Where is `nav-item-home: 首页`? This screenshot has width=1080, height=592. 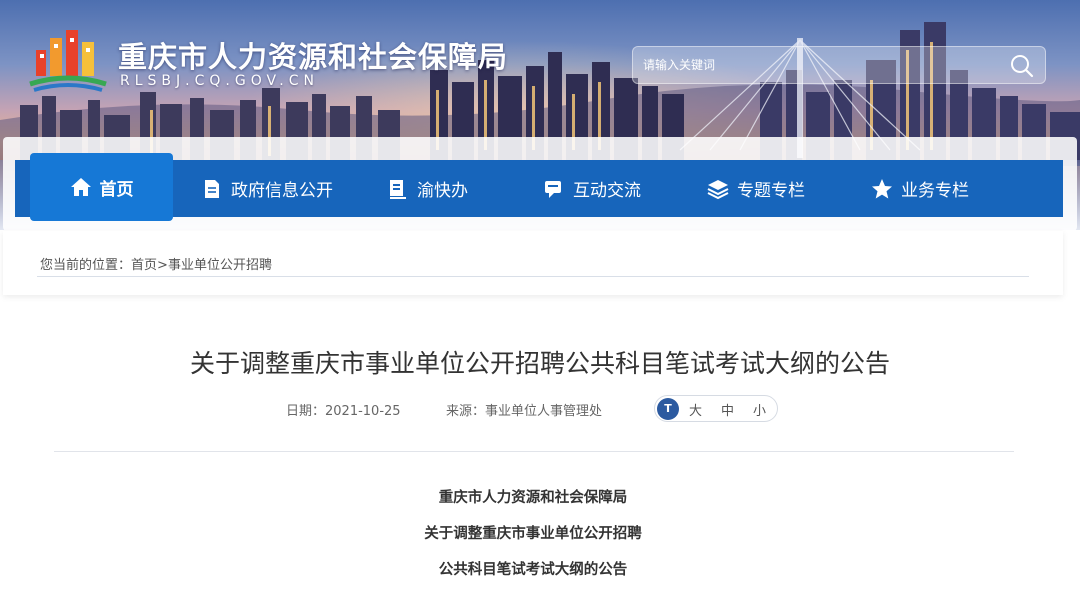 nav-item-home: 首页 is located at coordinates (101, 187).